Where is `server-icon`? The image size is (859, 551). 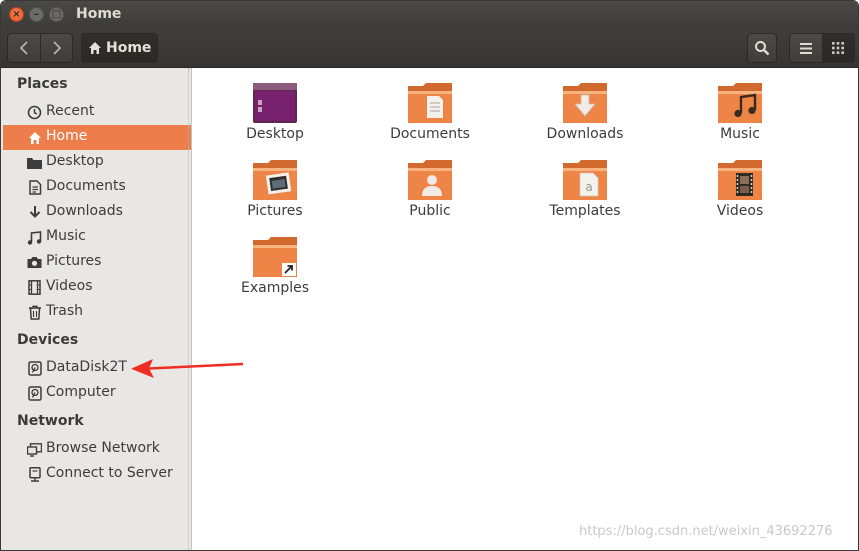
server-icon is located at coordinates (34, 474).